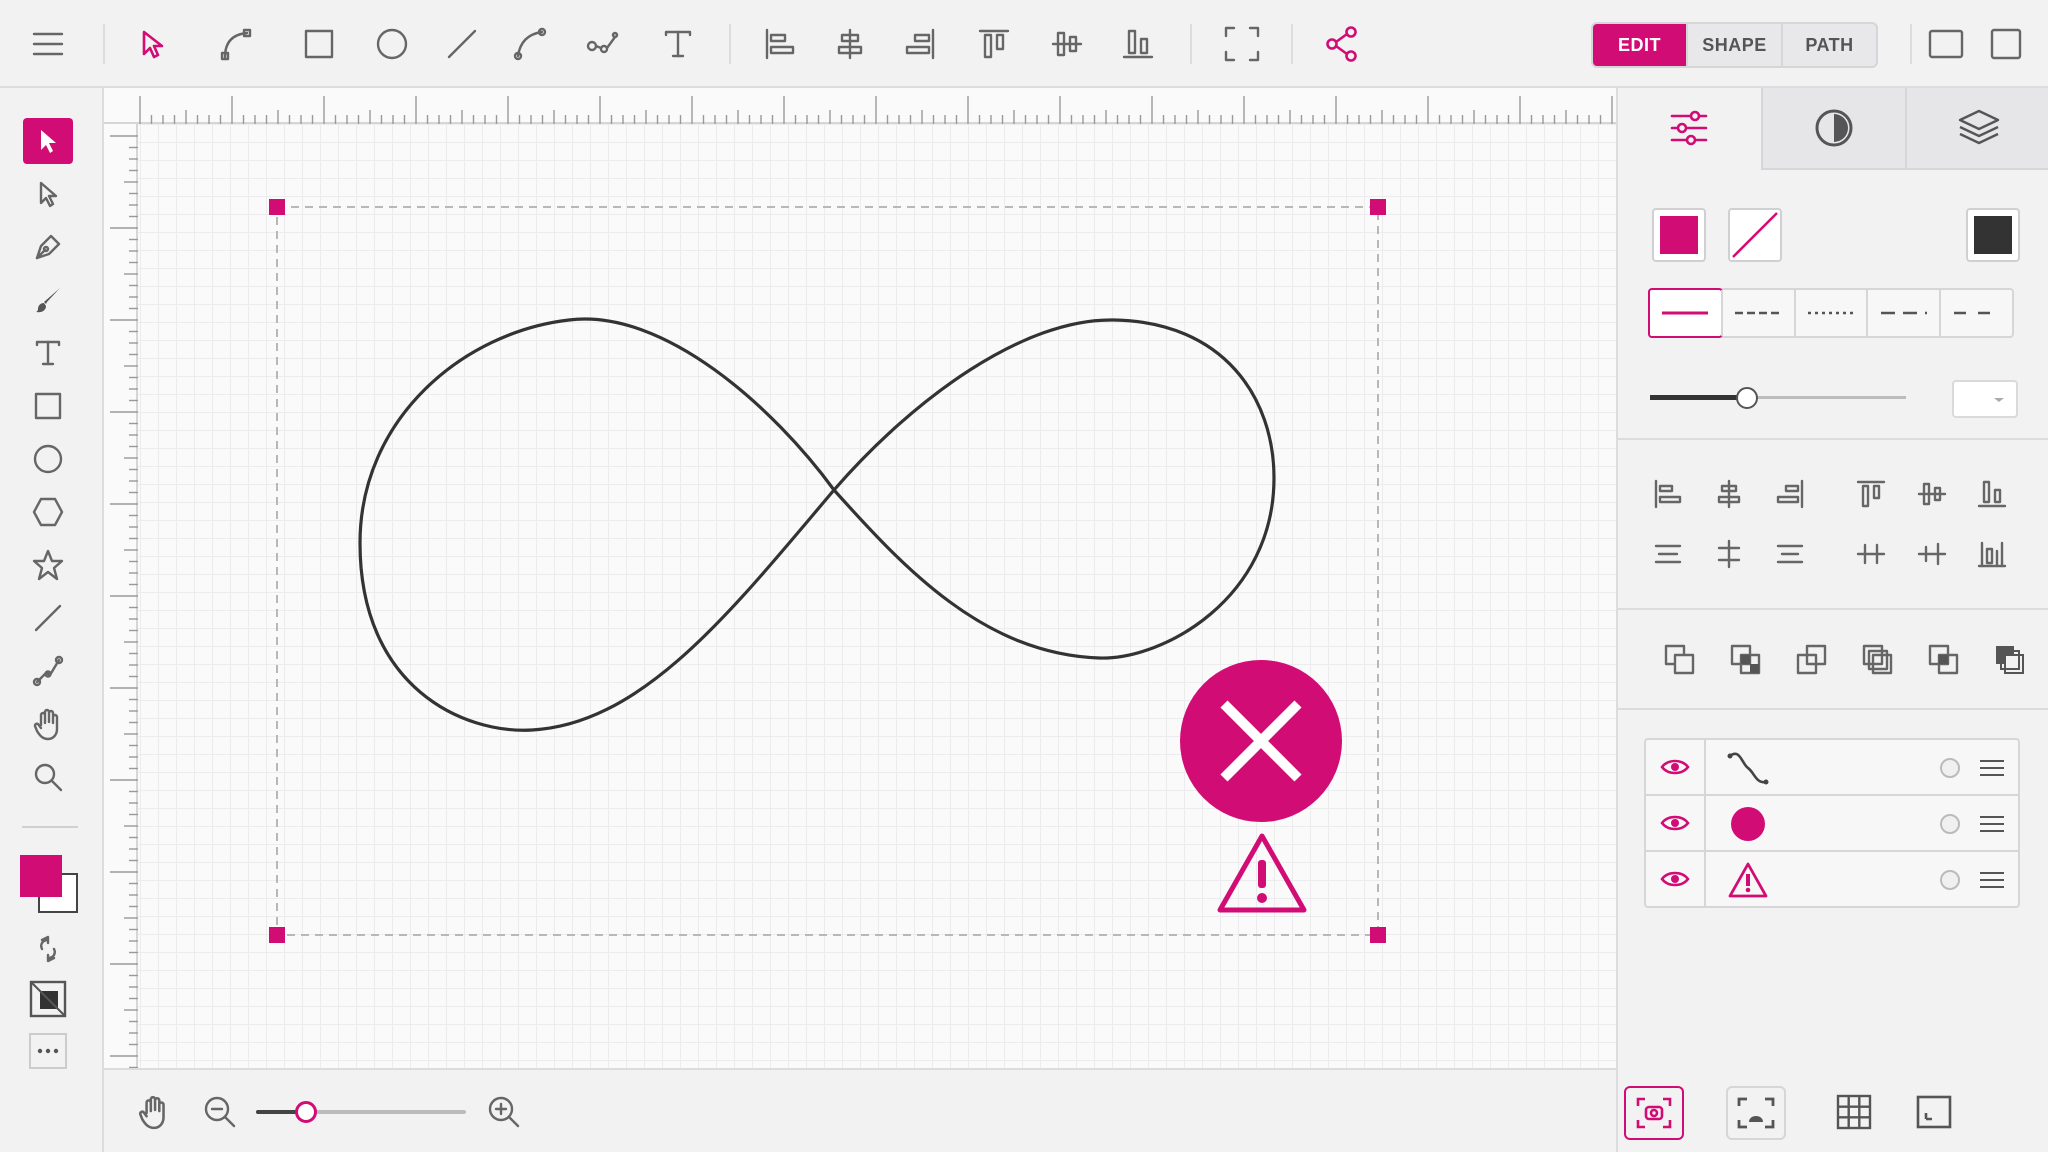  I want to click on tab-properties, so click(1689, 129).